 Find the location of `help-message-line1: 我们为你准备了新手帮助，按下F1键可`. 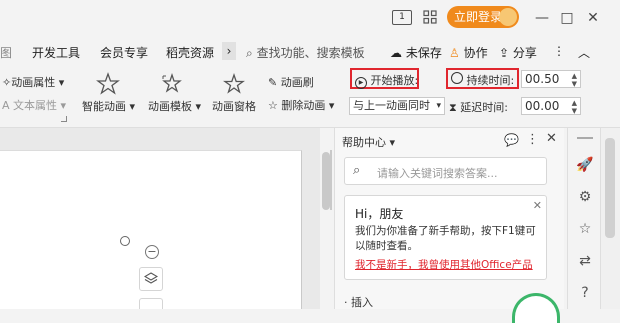

help-message-line1: 我们为你准备了新手帮助，按下F1键可 is located at coordinates (445, 231).